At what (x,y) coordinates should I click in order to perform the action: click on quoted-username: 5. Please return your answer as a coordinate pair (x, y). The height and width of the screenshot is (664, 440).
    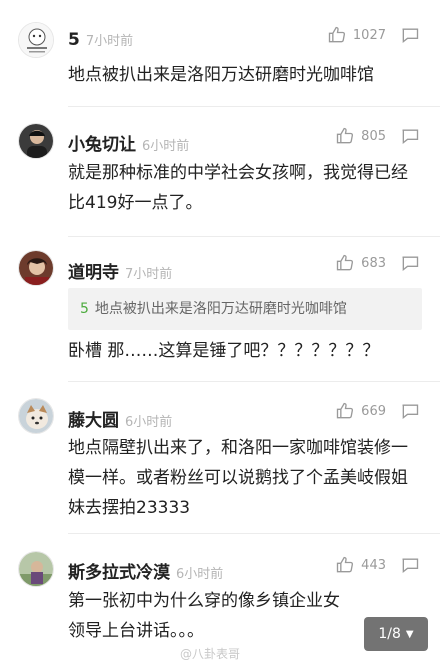
    Looking at the image, I should click on (84, 309).